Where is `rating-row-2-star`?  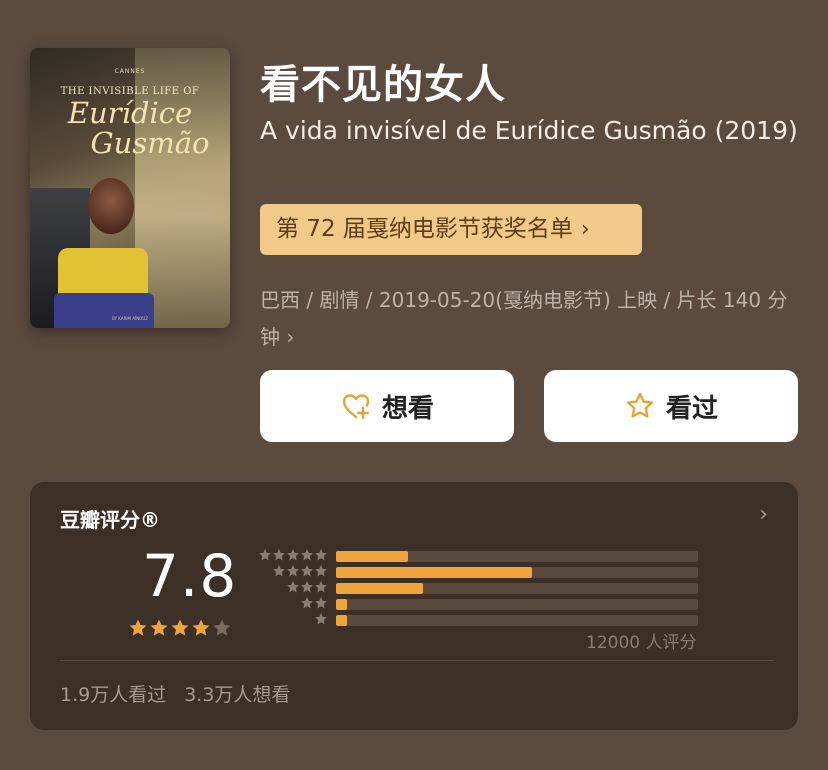
rating-row-2-star is located at coordinates (478, 604).